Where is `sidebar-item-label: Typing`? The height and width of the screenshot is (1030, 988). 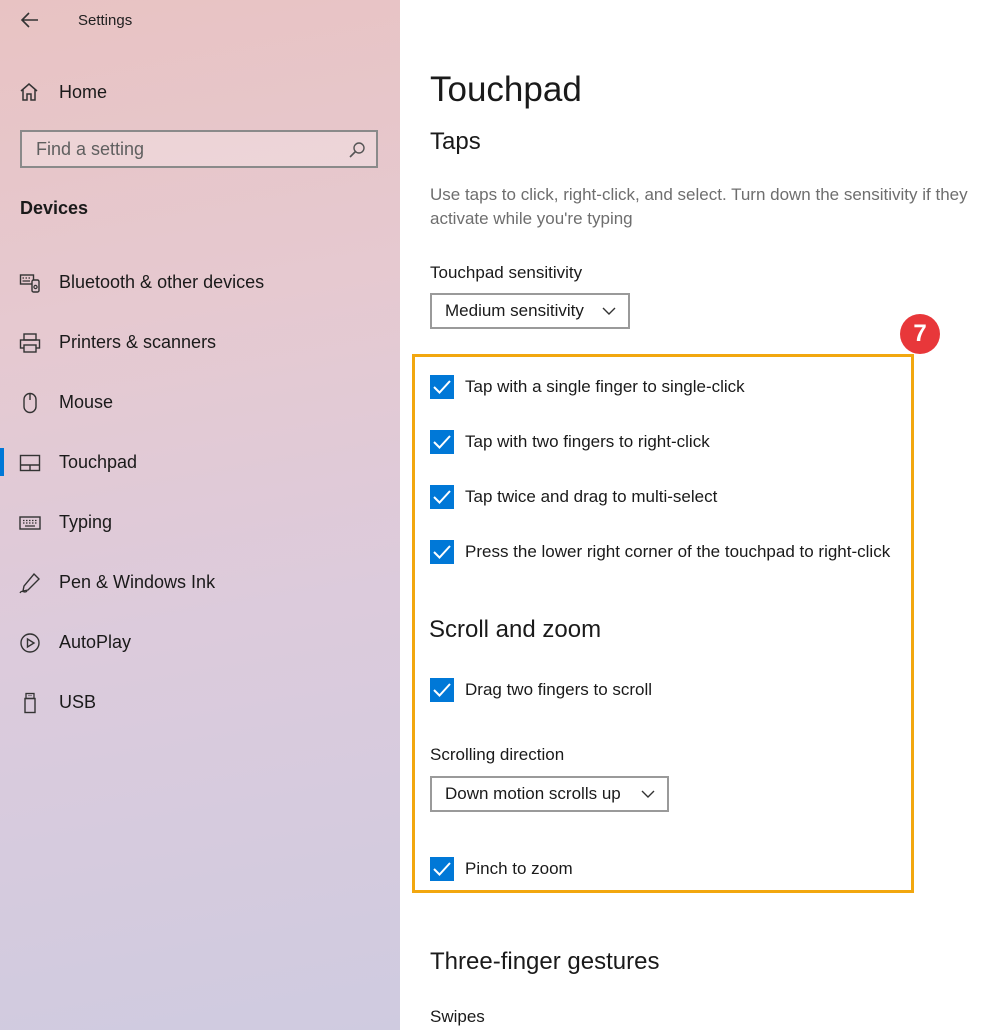
sidebar-item-label: Typing is located at coordinates (86, 522).